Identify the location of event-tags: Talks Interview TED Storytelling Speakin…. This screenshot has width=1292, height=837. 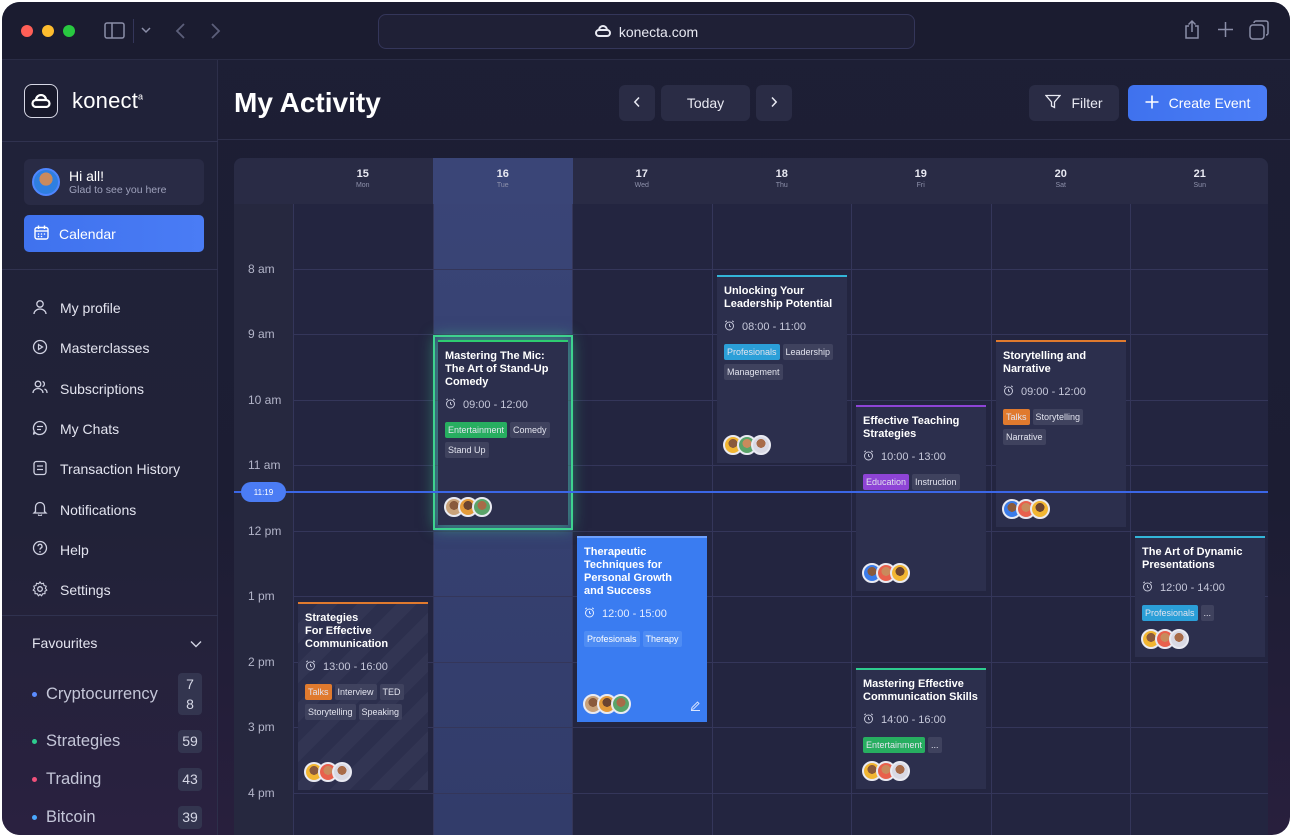
(363, 702).